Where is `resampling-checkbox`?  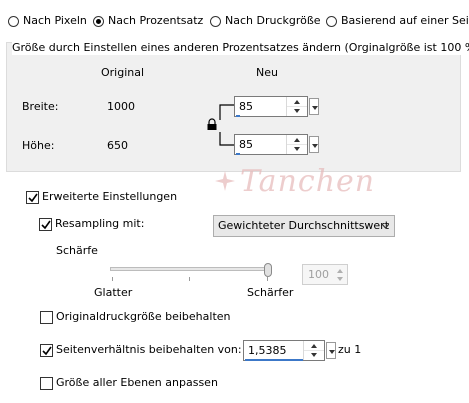
resampling-checkbox is located at coordinates (45, 224).